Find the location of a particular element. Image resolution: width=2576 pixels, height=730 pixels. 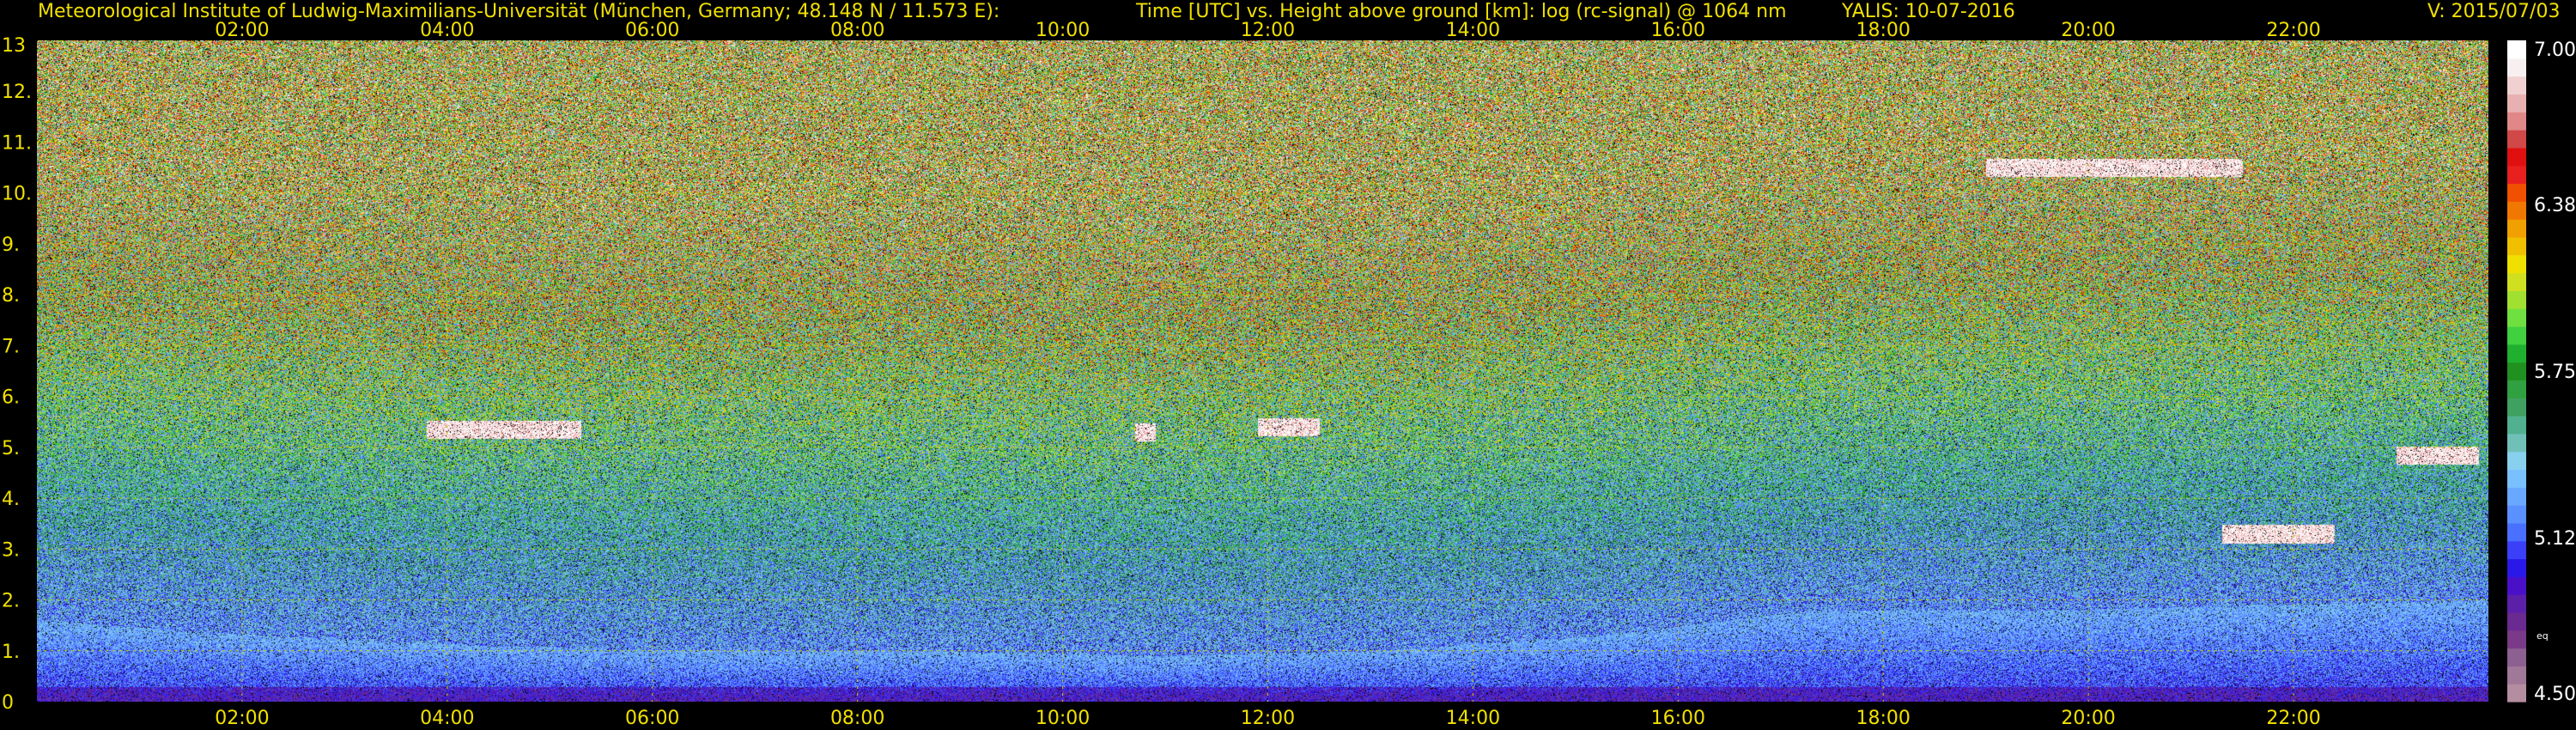

x-tick-label-bottom: 14:00 is located at coordinates (1473, 718).